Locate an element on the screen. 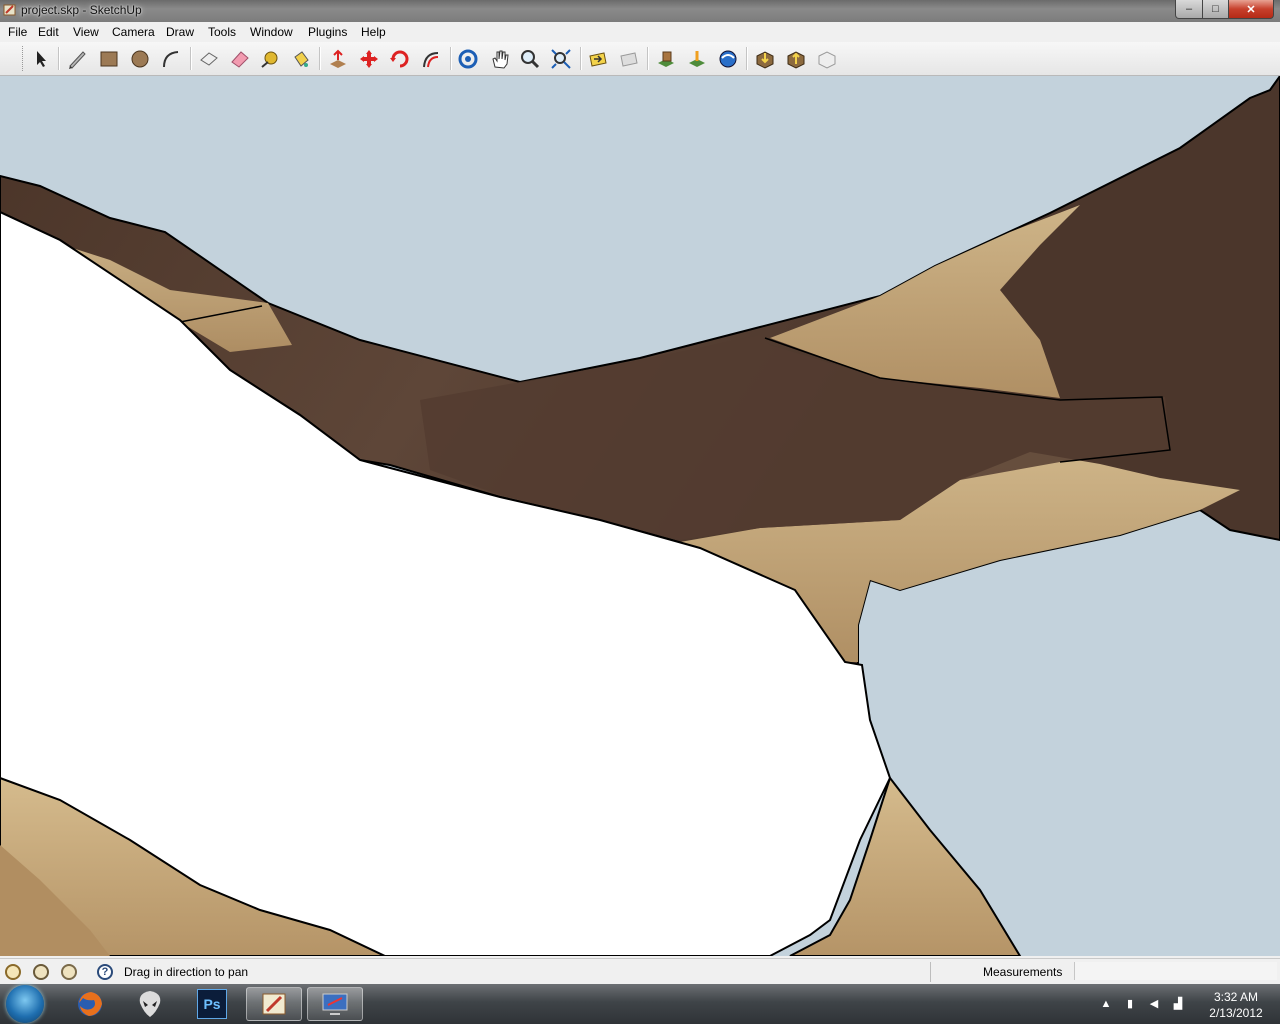 The width and height of the screenshot is (1280, 1024). sketchup-app-icon is located at coordinates (9, 10).